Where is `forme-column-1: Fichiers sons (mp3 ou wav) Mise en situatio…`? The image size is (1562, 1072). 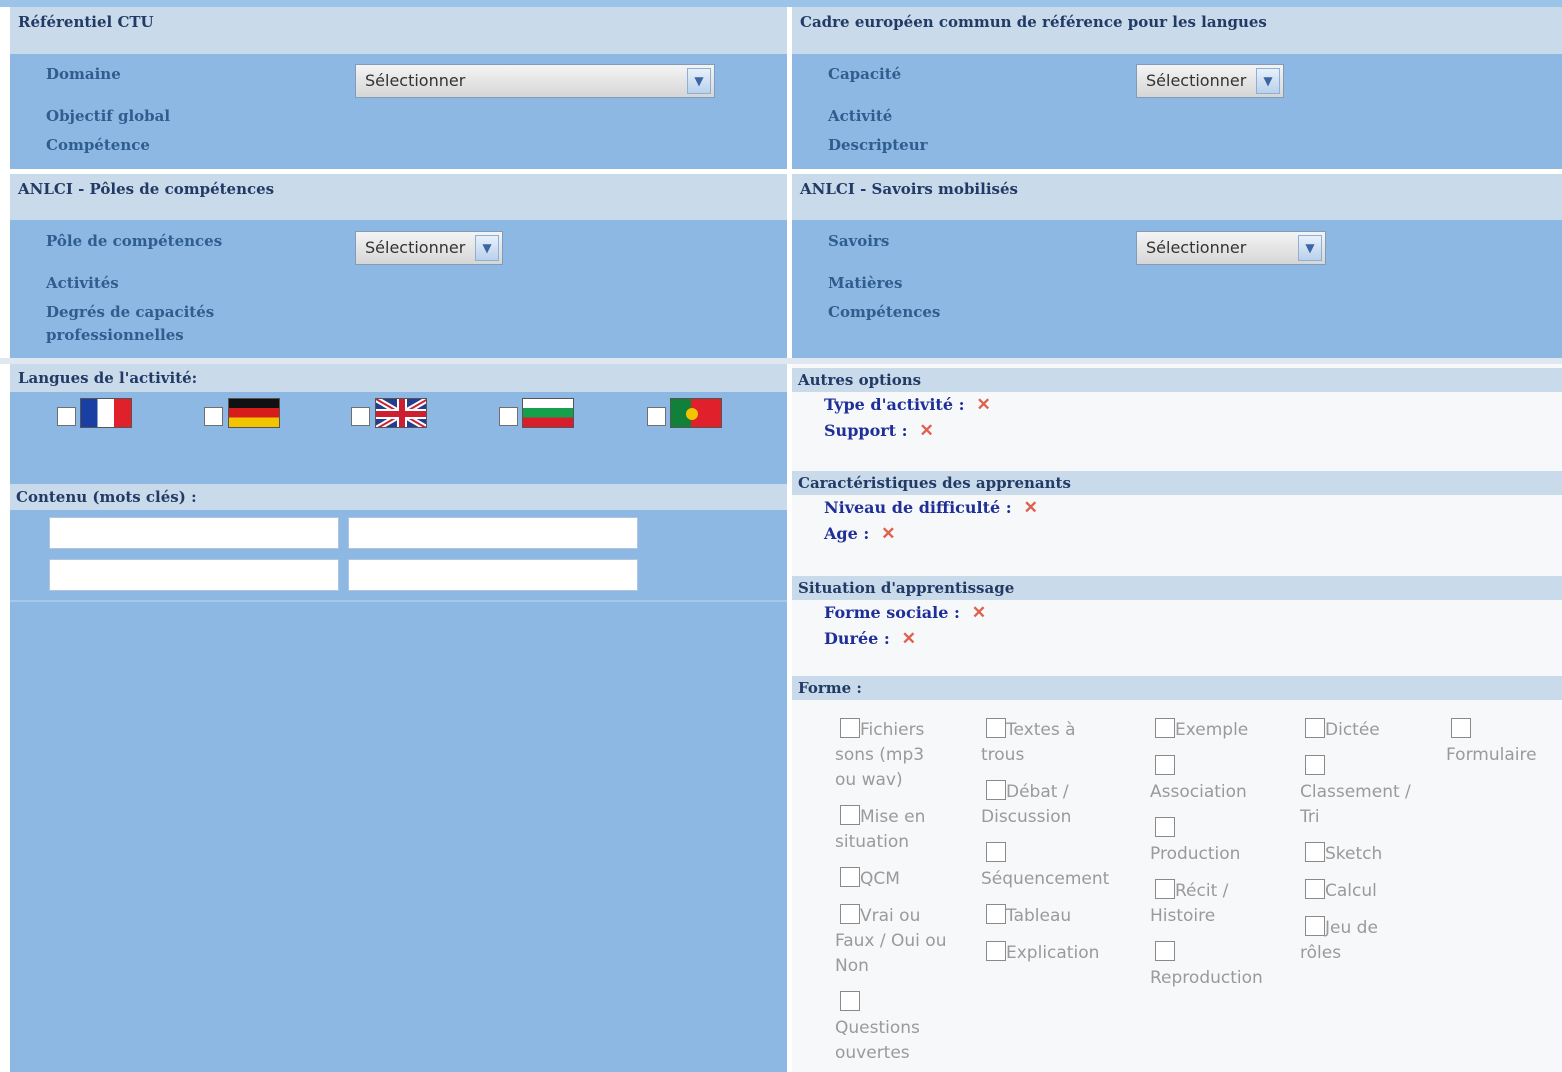
forme-column-1: Fichiers sons (mp3 ou wav) Mise en situatio… is located at coordinates (902, 895).